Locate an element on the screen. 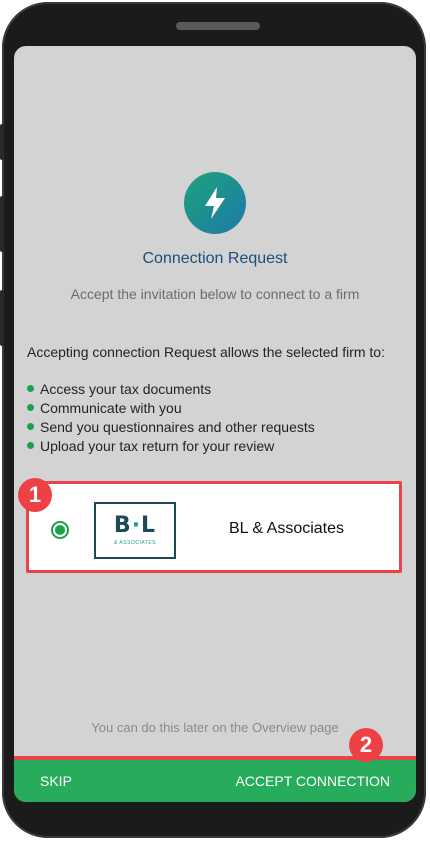 This screenshot has height=841, width=430. annotation-badge-2: 2 is located at coordinates (366, 745).